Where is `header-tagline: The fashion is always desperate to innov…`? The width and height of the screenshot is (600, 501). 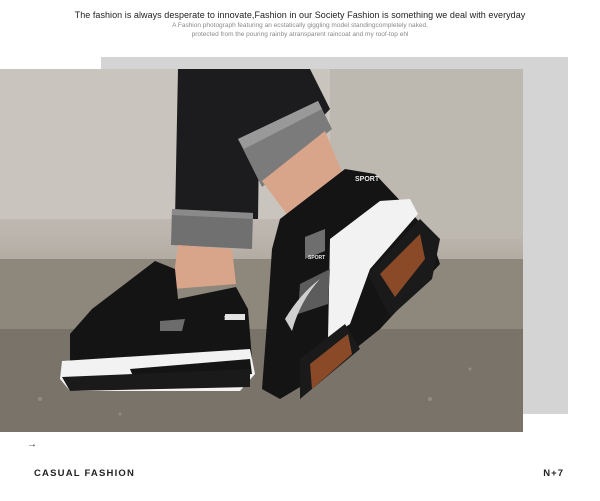 header-tagline: The fashion is always desperate to innov… is located at coordinates (300, 15).